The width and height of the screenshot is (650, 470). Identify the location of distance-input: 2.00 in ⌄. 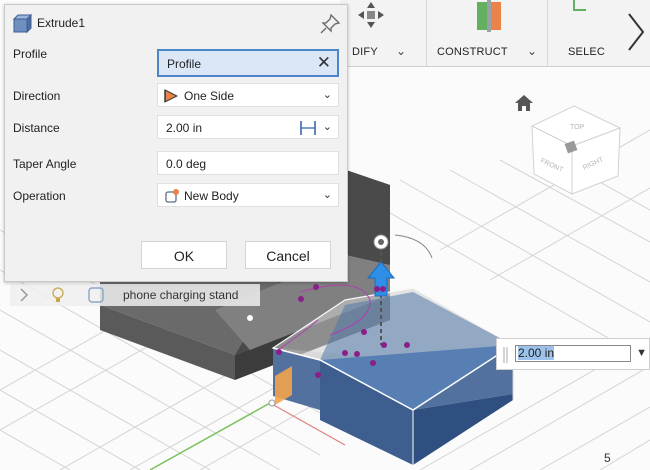
(248, 127).